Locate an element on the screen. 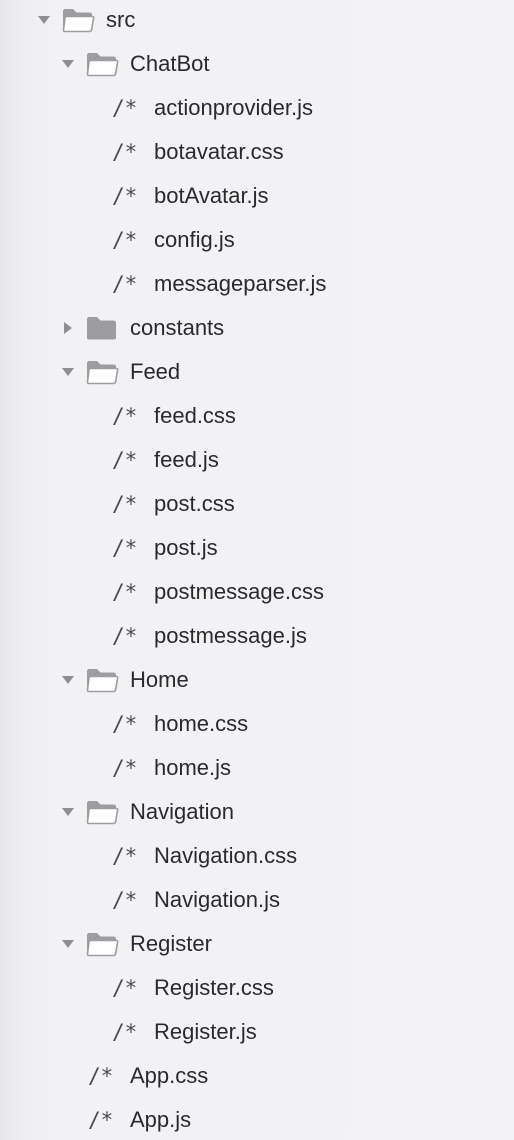  tree-file-row: /* postmessage.css is located at coordinates (257, 592).